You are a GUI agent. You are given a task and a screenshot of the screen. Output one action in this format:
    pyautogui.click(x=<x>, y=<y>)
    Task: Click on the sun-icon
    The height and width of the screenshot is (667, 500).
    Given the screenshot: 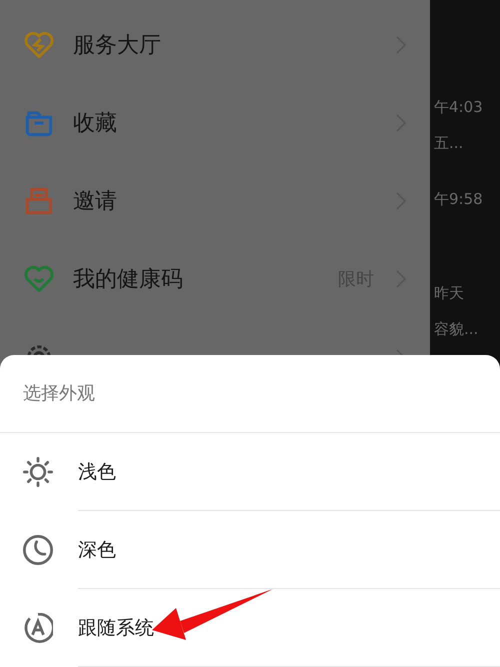 What is the action you would take?
    pyautogui.click(x=38, y=472)
    